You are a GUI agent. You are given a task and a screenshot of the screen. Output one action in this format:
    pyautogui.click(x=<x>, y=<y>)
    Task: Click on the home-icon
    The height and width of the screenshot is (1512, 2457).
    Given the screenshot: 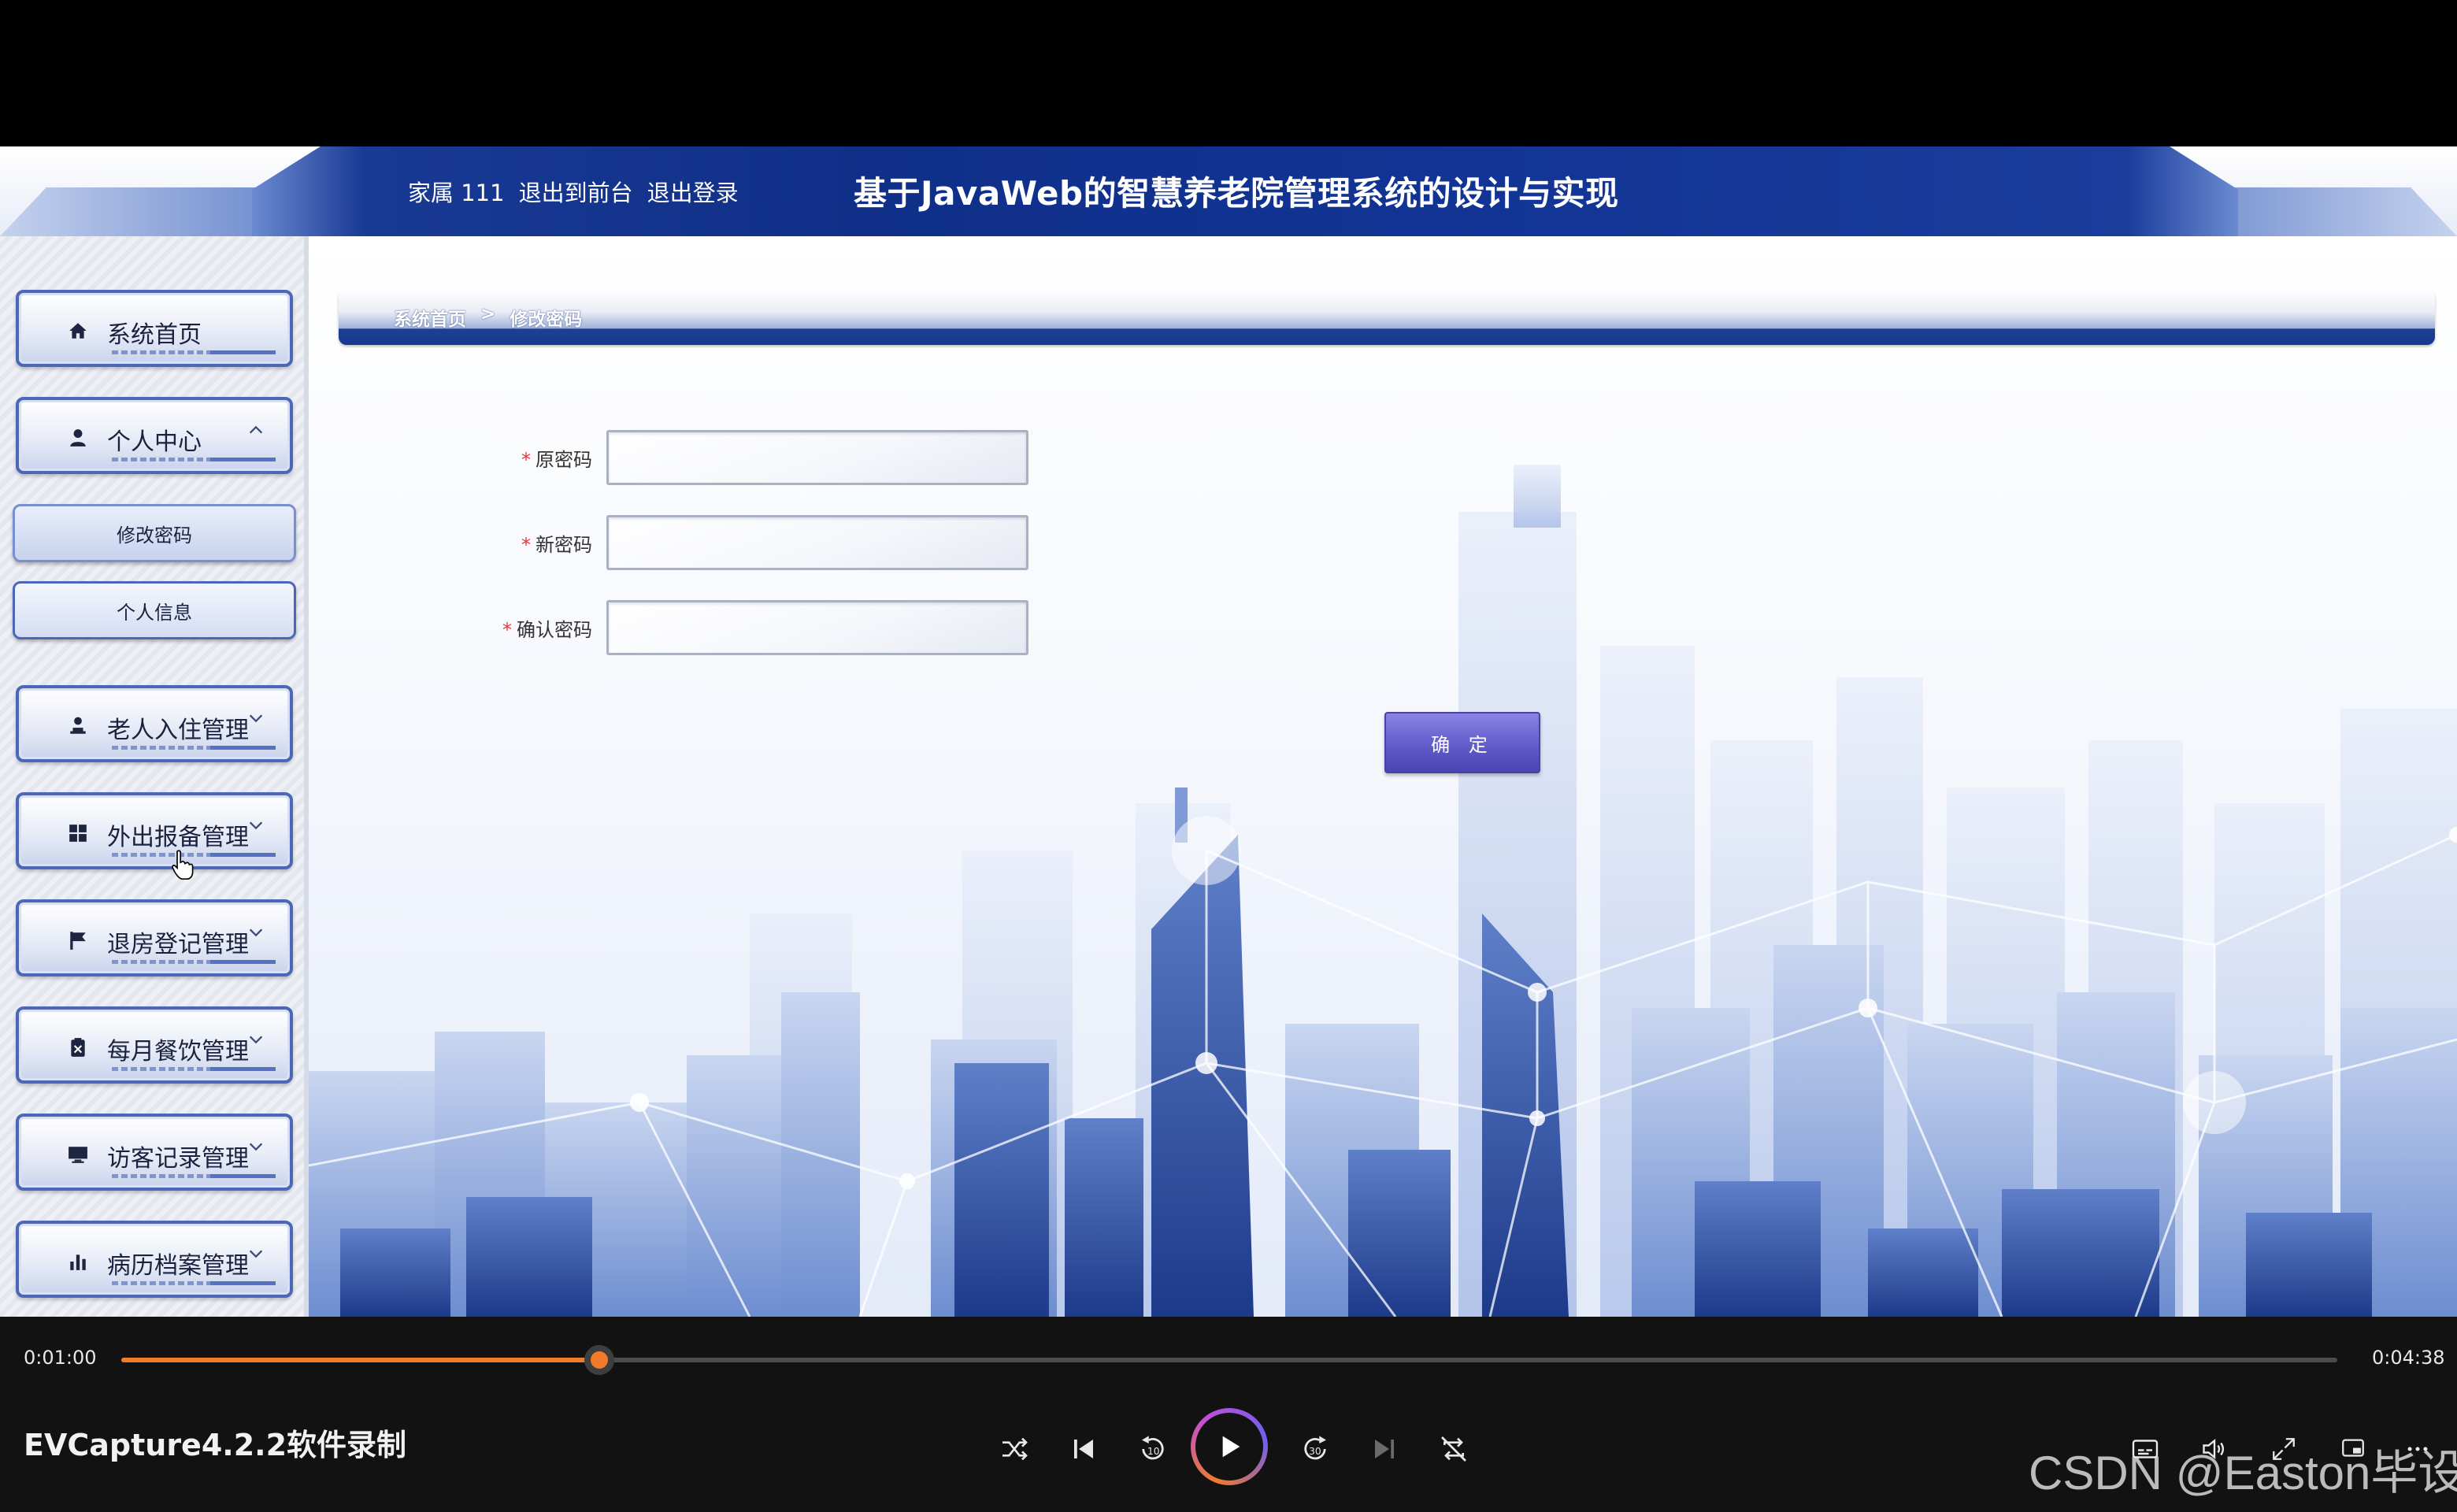 What is the action you would take?
    pyautogui.click(x=78, y=331)
    